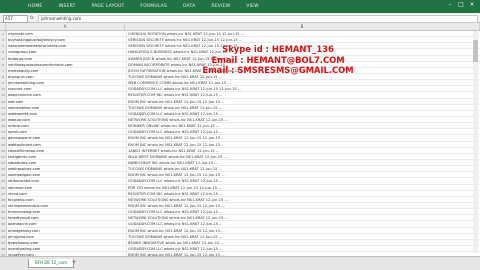 The height and width of the screenshot is (270, 480). What do you see at coordinates (67, 70) in the screenshot?
I see `cell-domain: metroequity.com` at bounding box center [67, 70].